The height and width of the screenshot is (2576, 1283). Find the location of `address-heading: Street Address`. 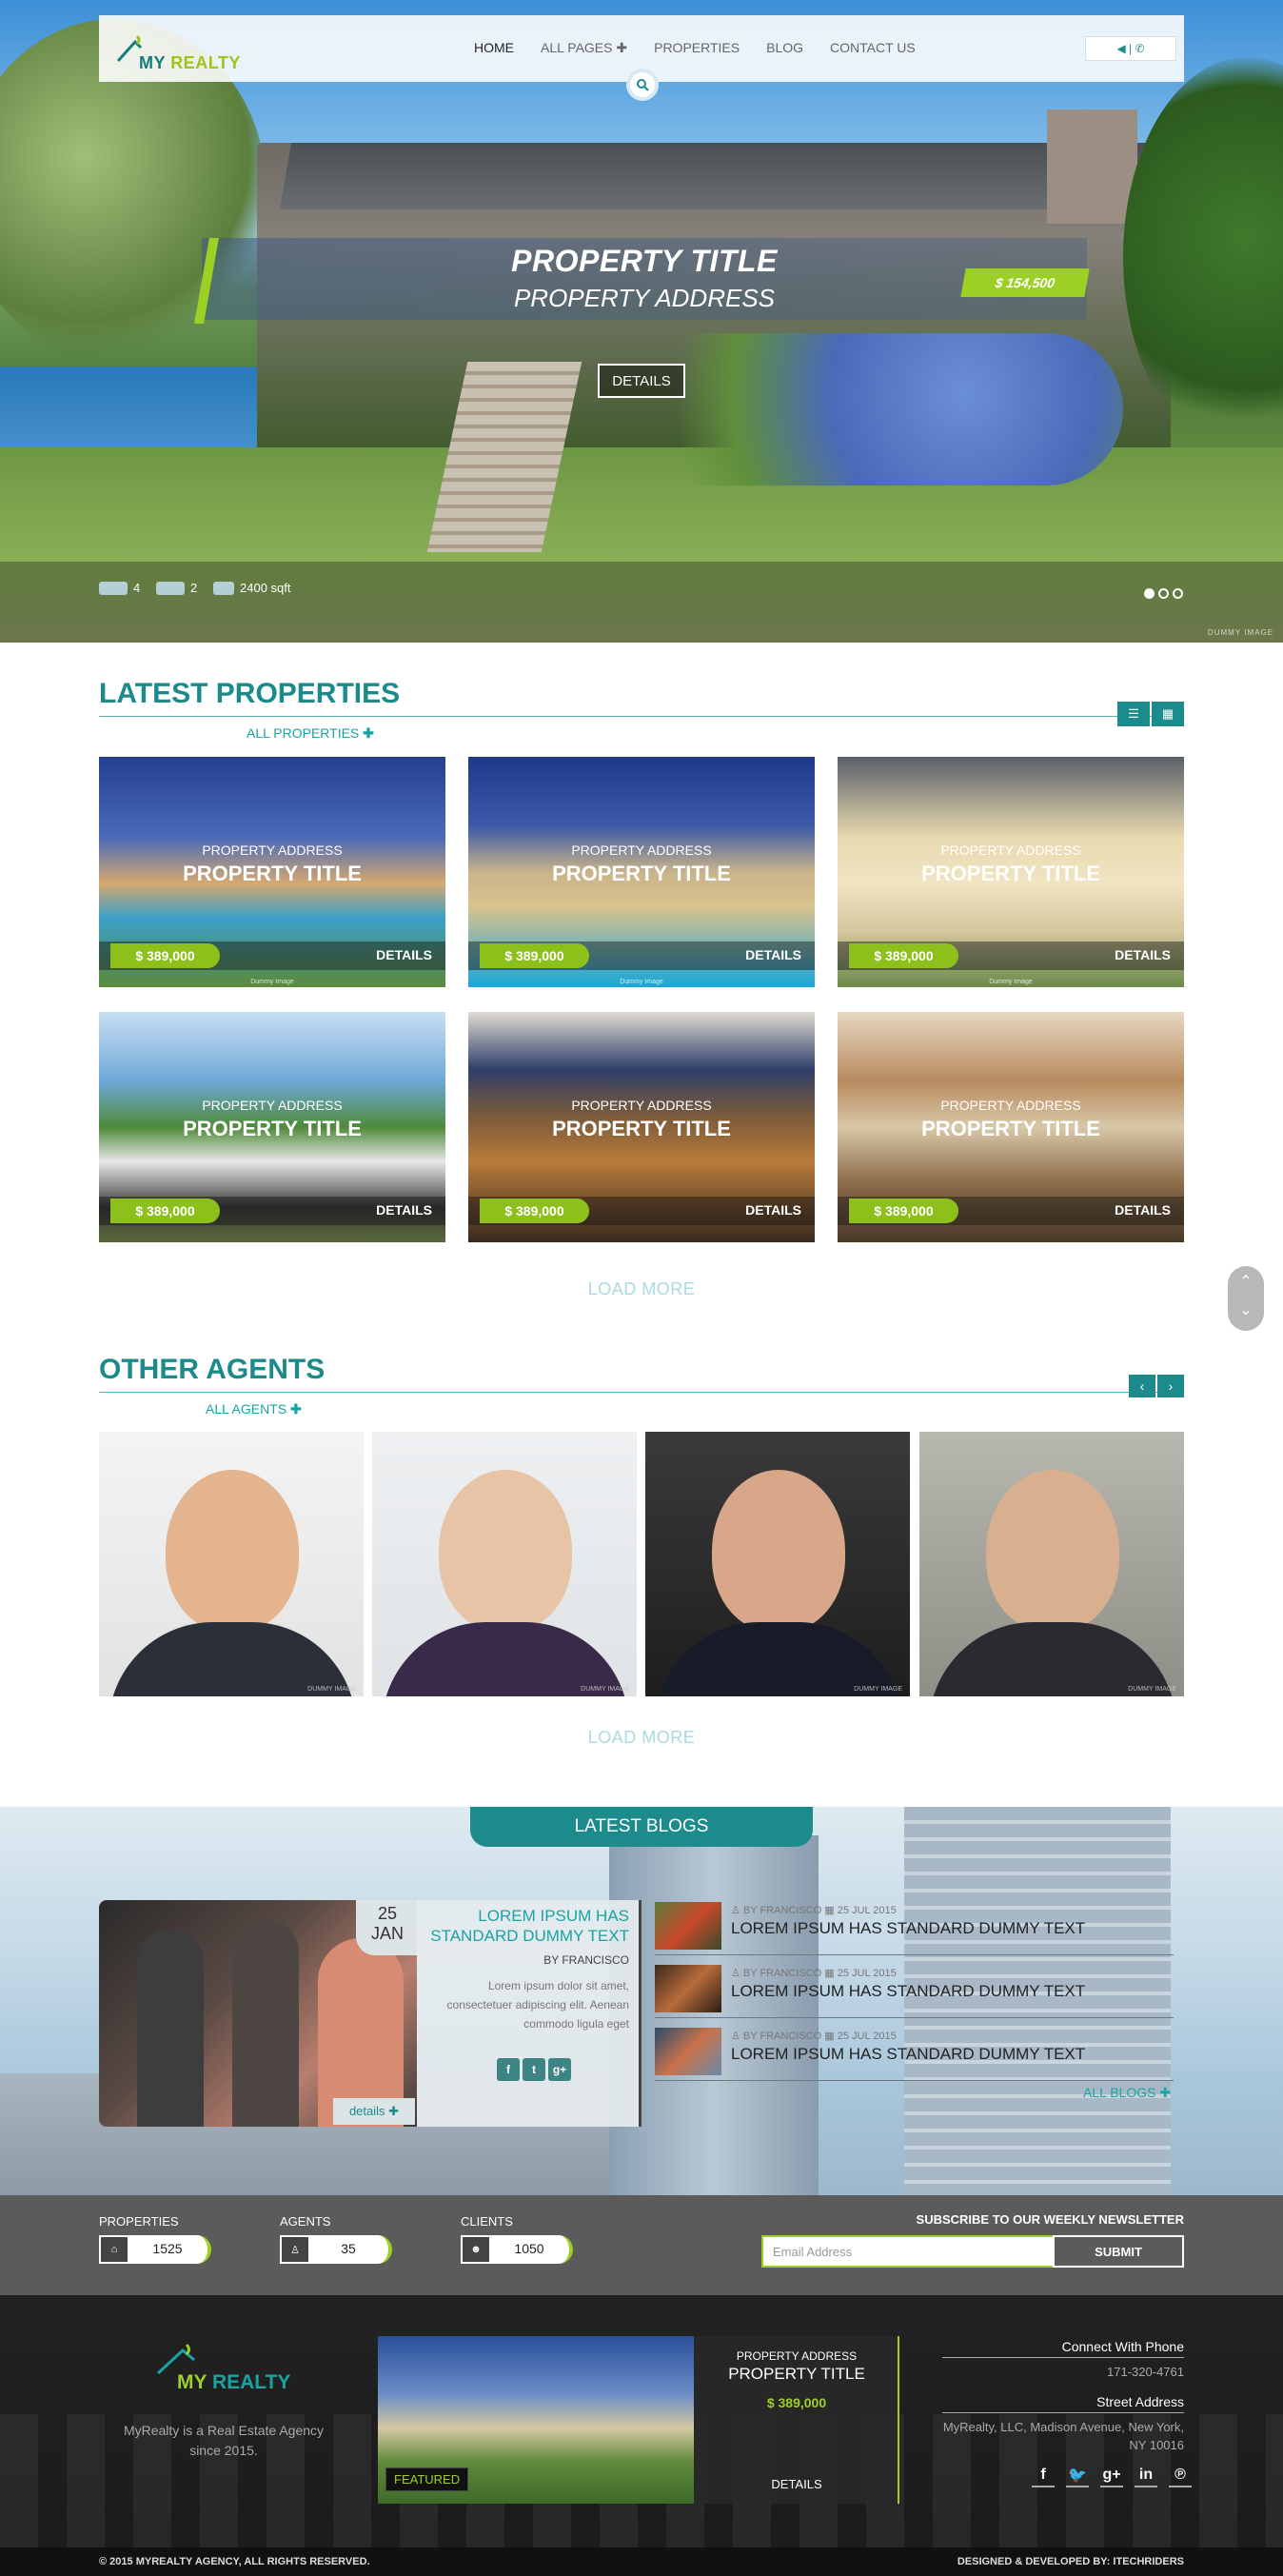

address-heading: Street Address is located at coordinates (1063, 2403).